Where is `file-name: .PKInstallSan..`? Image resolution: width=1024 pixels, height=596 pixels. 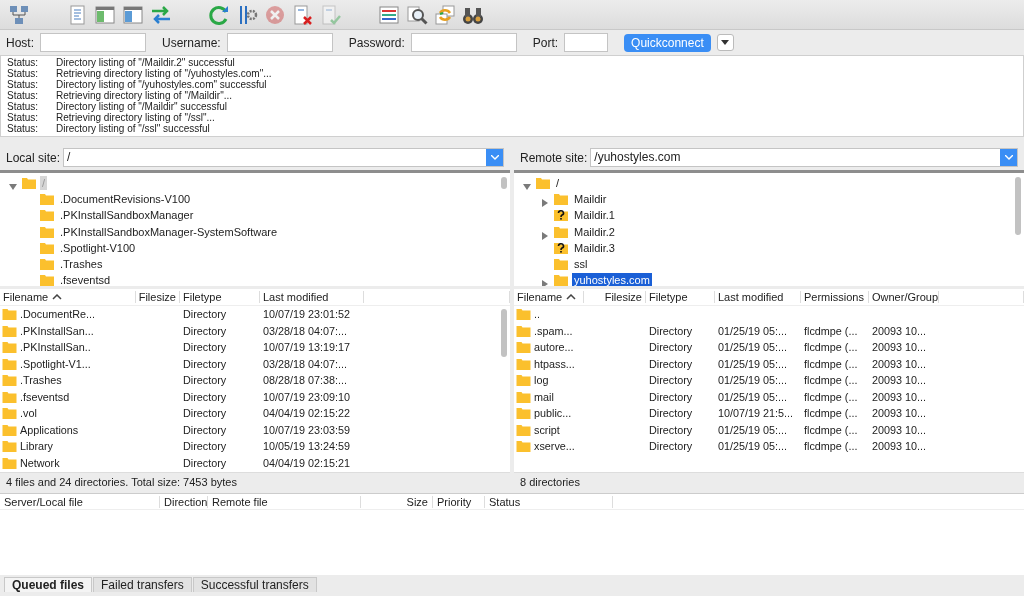
file-name: .PKInstallSan.. is located at coordinates (55, 348).